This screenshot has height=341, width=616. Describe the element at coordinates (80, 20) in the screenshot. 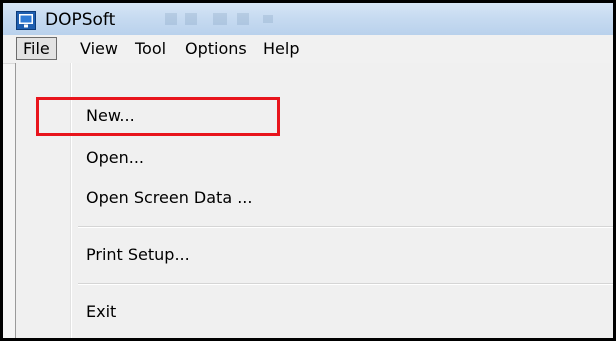

I see `window-title: DOPSoft` at that location.